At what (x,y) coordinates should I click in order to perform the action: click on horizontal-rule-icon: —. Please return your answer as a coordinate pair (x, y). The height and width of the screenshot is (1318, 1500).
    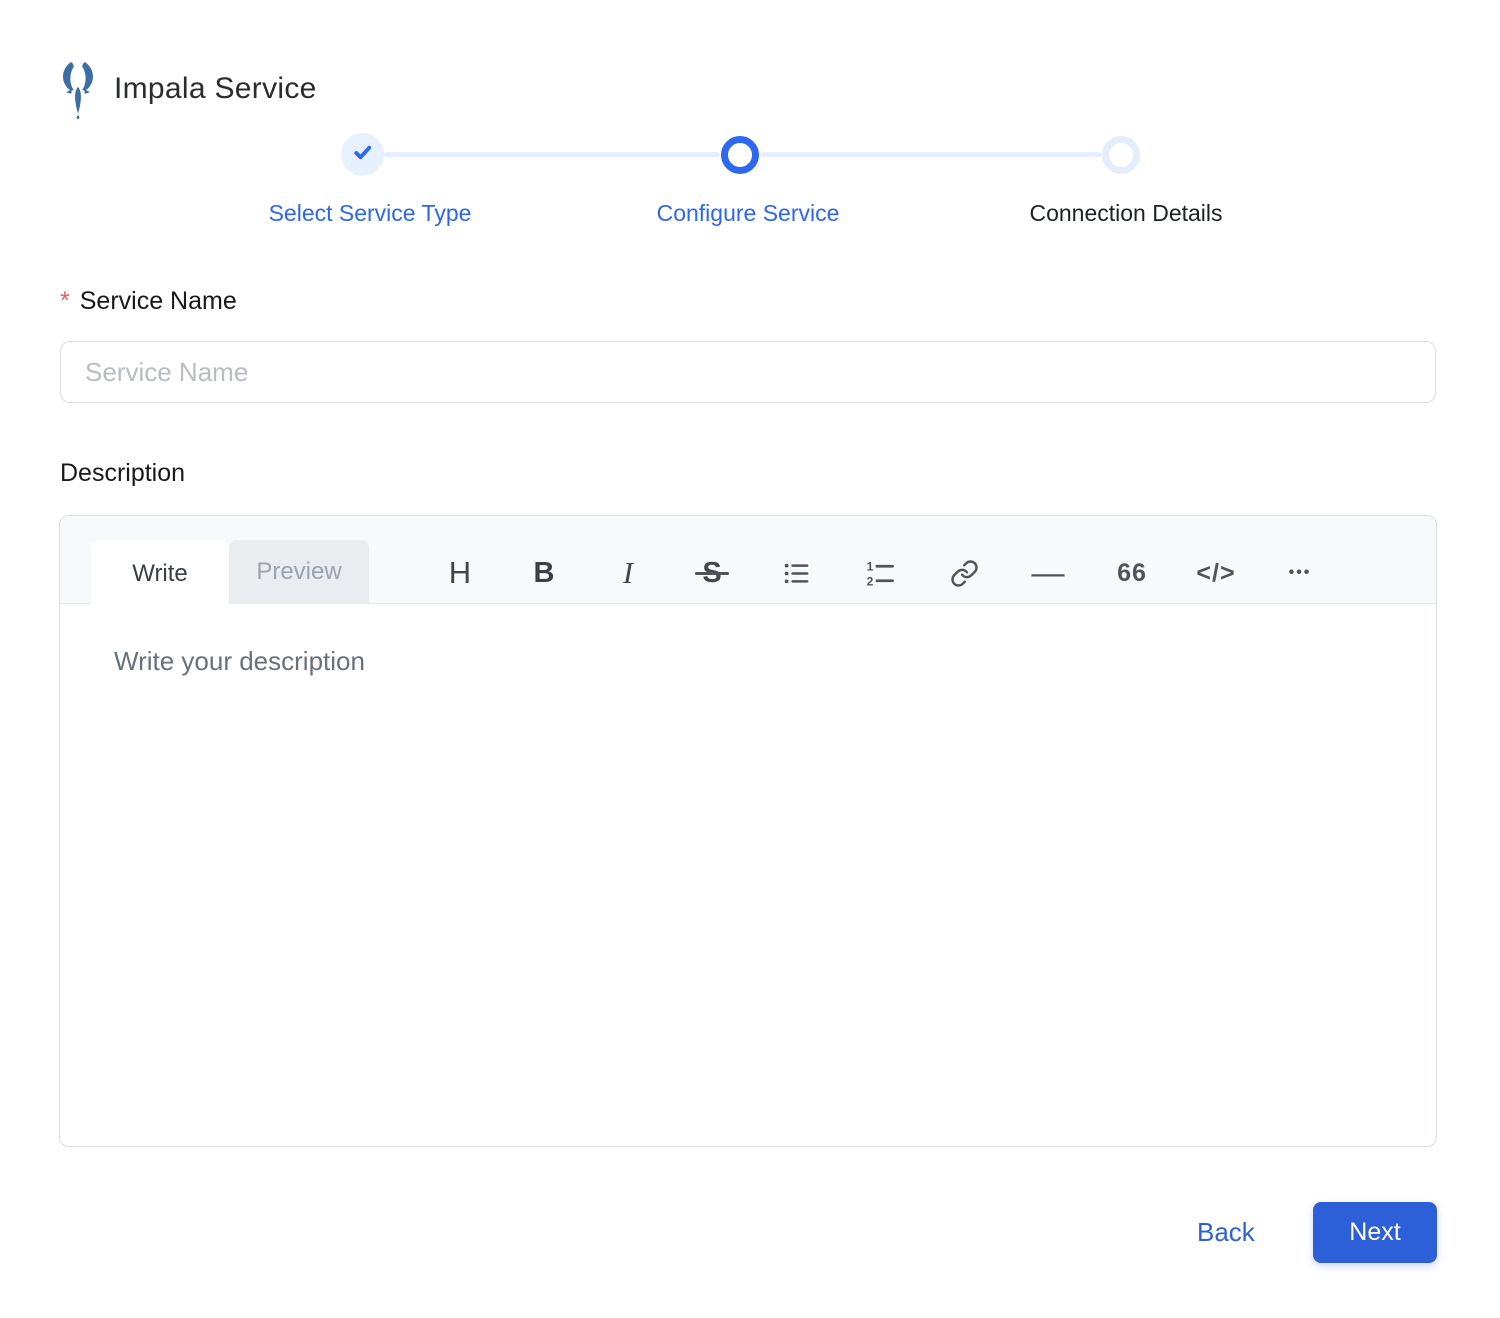
    Looking at the image, I should click on (1048, 573).